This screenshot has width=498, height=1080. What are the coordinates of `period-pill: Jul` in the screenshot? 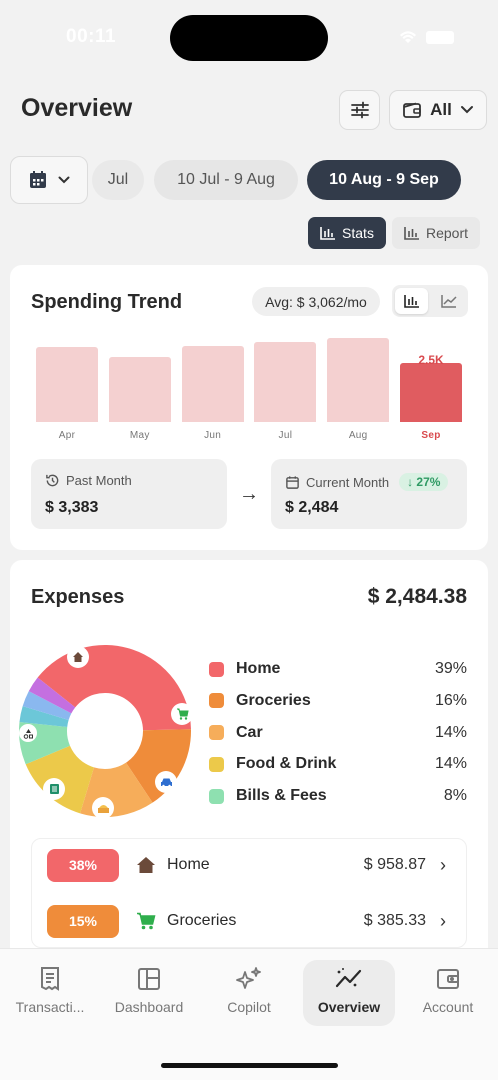 It's located at (118, 180).